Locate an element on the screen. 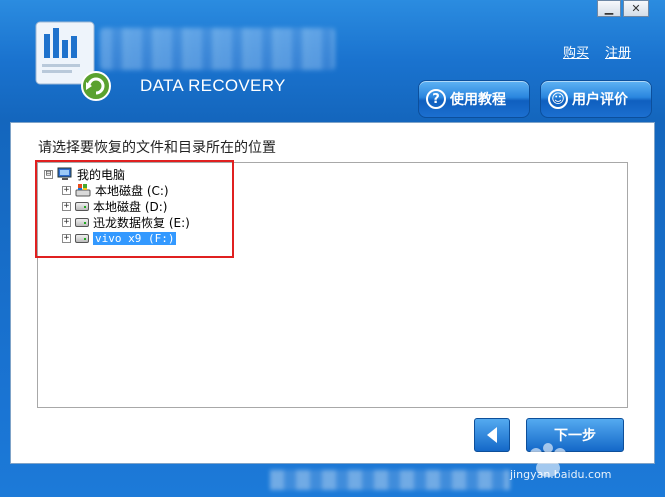 Image resolution: width=665 pixels, height=497 pixels. tree-root-label: 我的电脑 is located at coordinates (101, 174).